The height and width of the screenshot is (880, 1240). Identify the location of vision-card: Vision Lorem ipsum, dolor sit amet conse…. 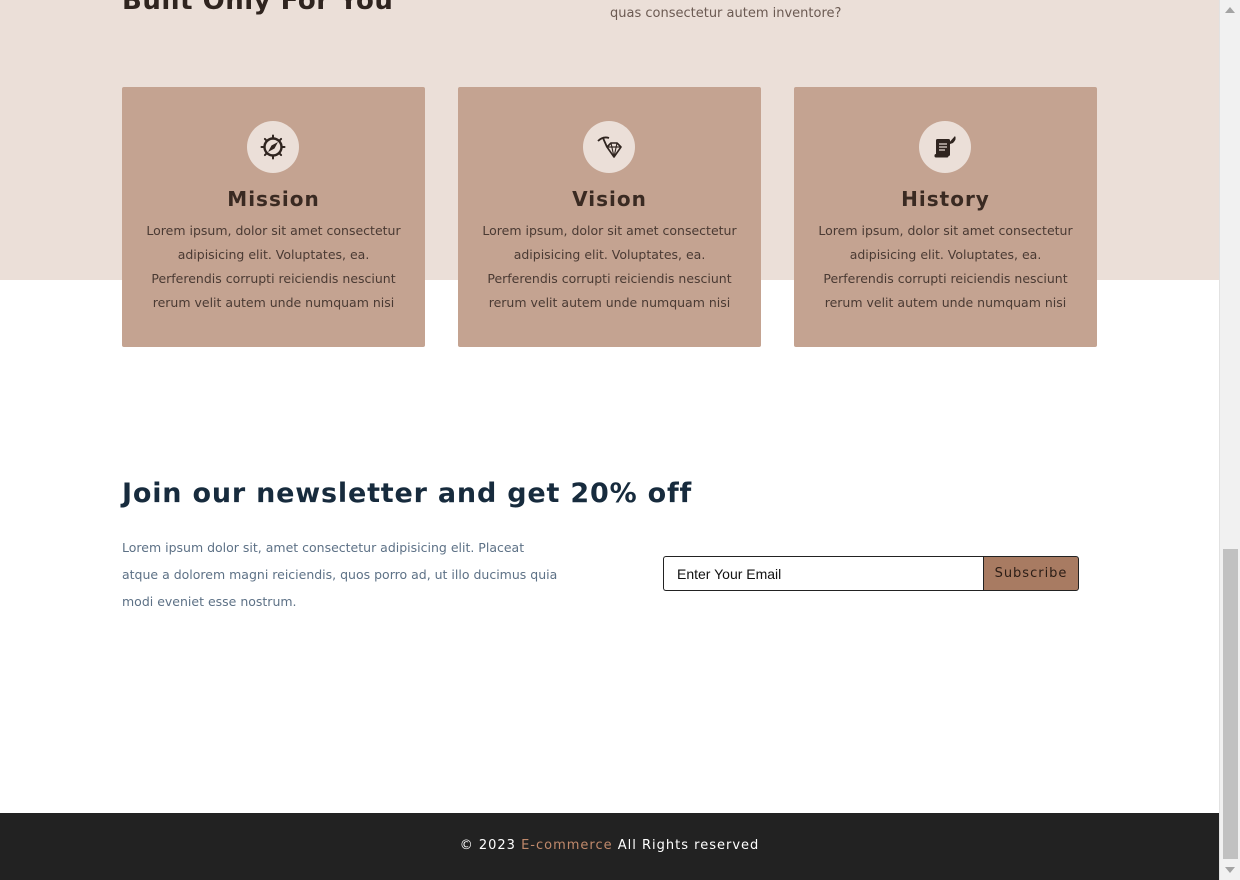
(609, 217).